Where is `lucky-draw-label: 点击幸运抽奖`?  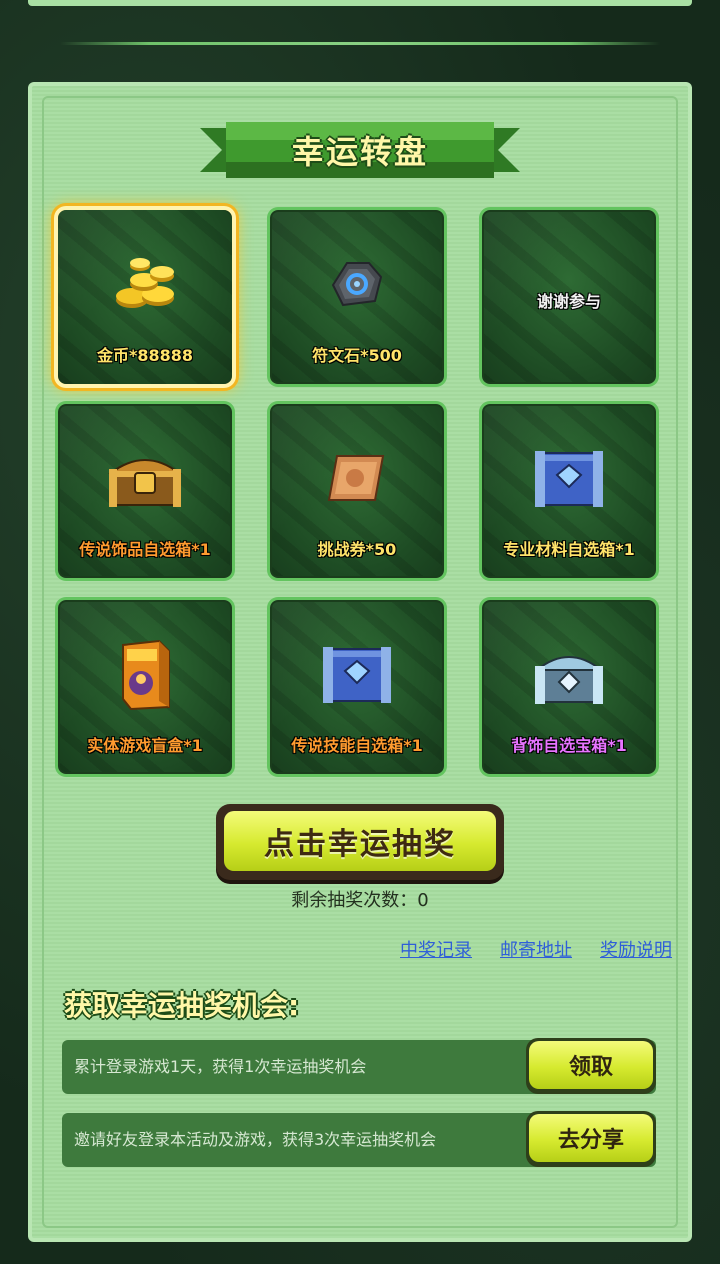 lucky-draw-label: 点击幸运抽奖 is located at coordinates (360, 841).